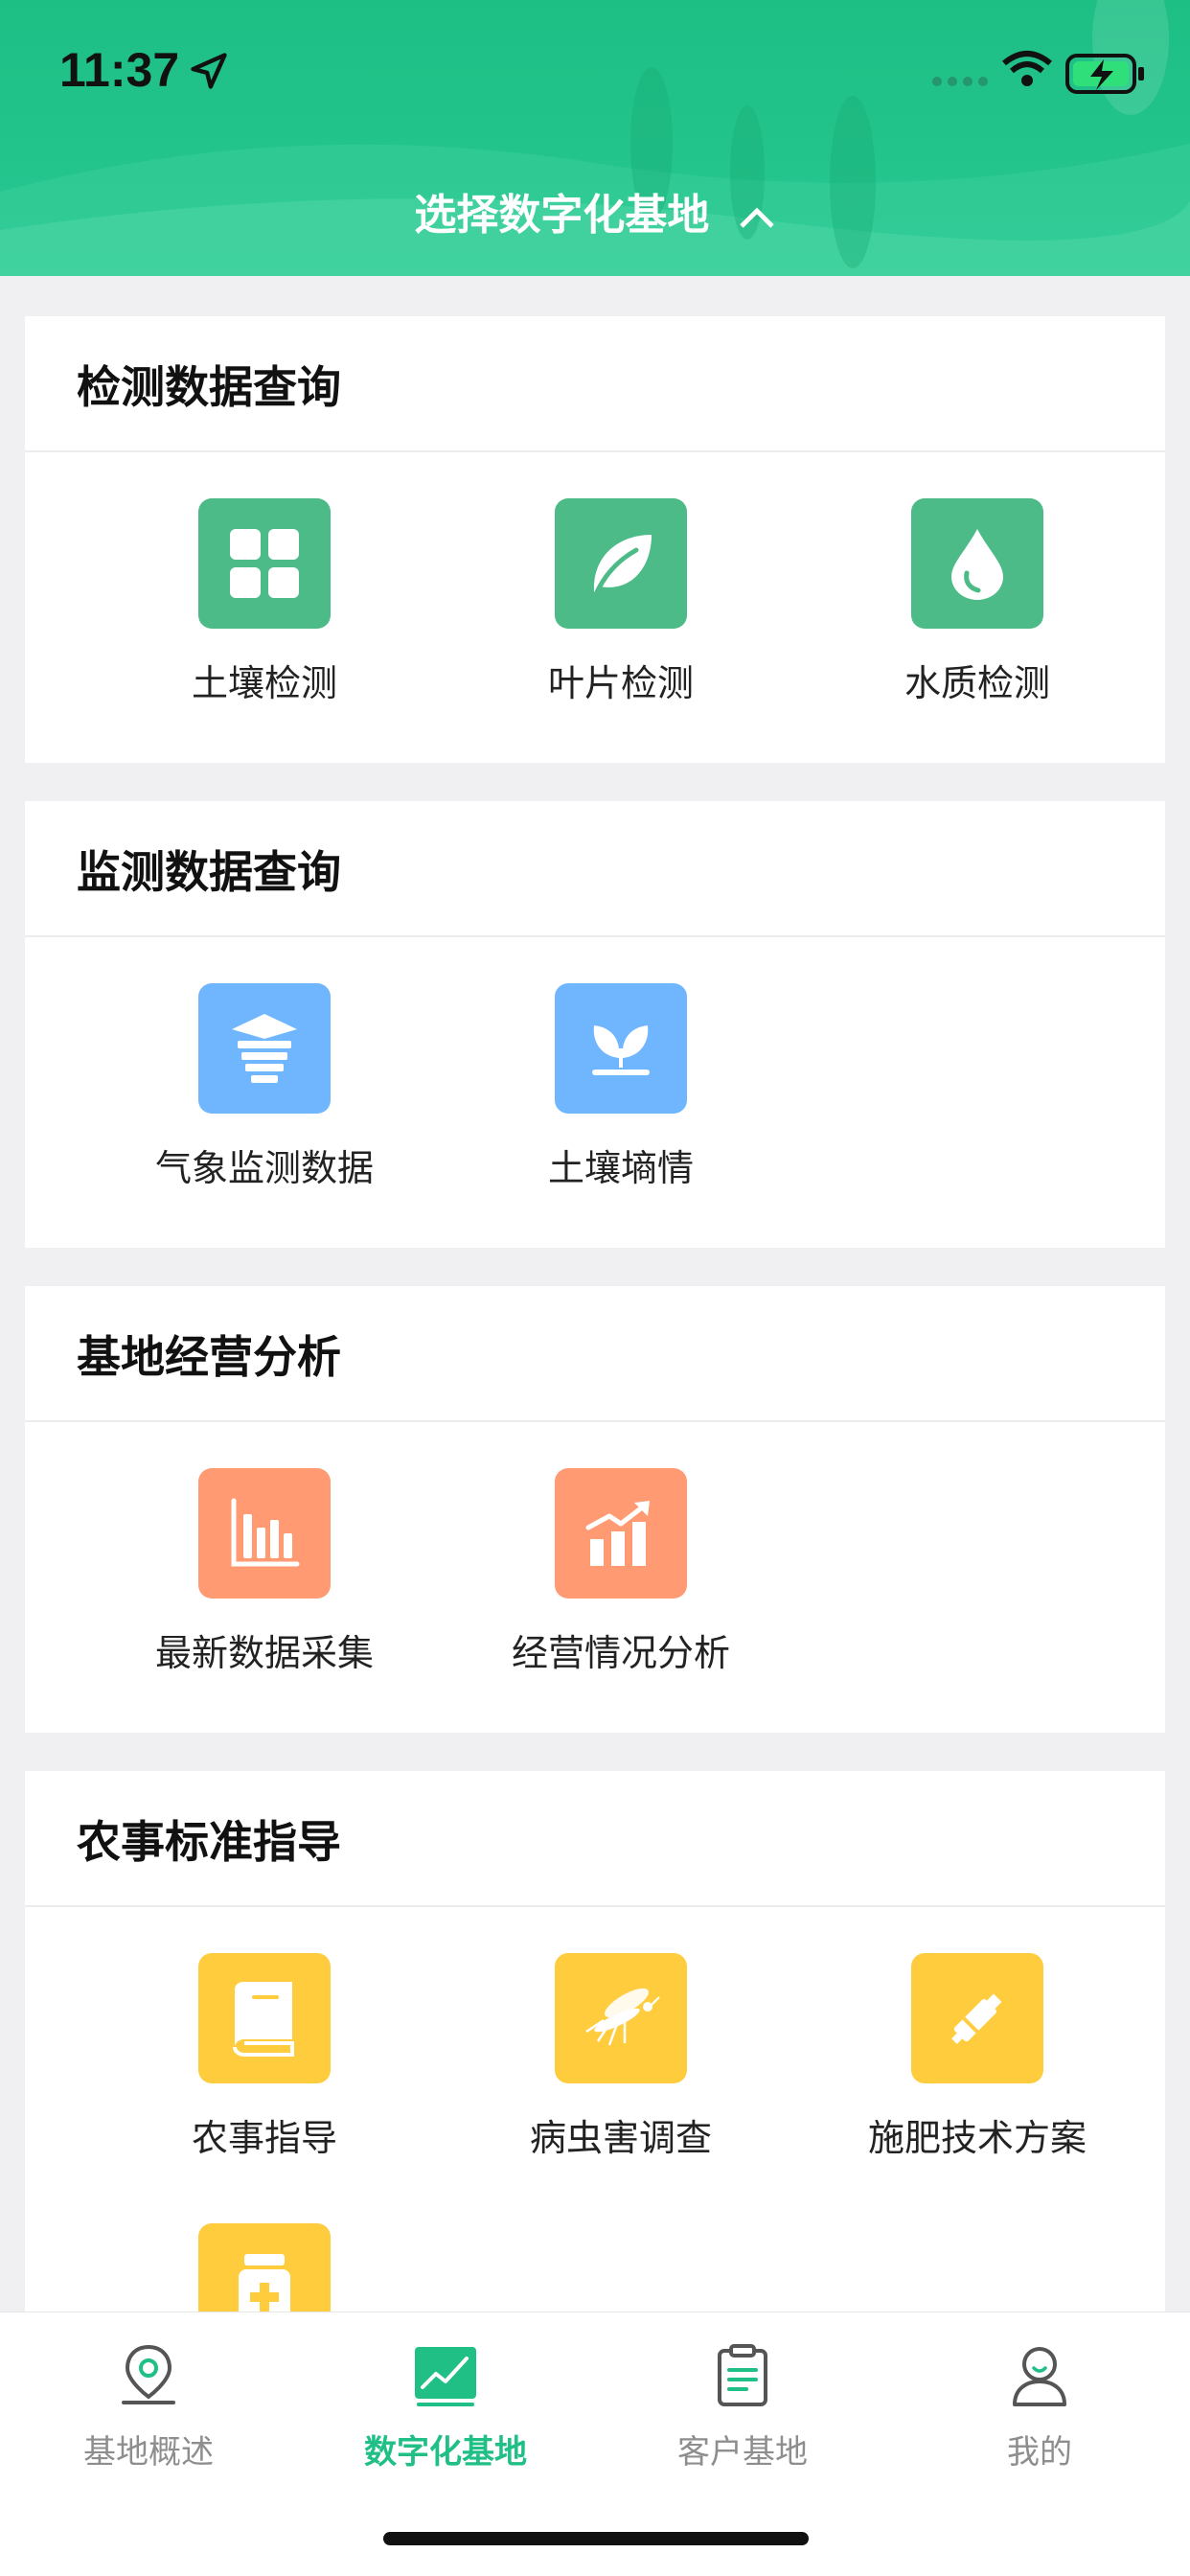  Describe the element at coordinates (621, 2018) in the screenshot. I see `mosquito-icon` at that location.